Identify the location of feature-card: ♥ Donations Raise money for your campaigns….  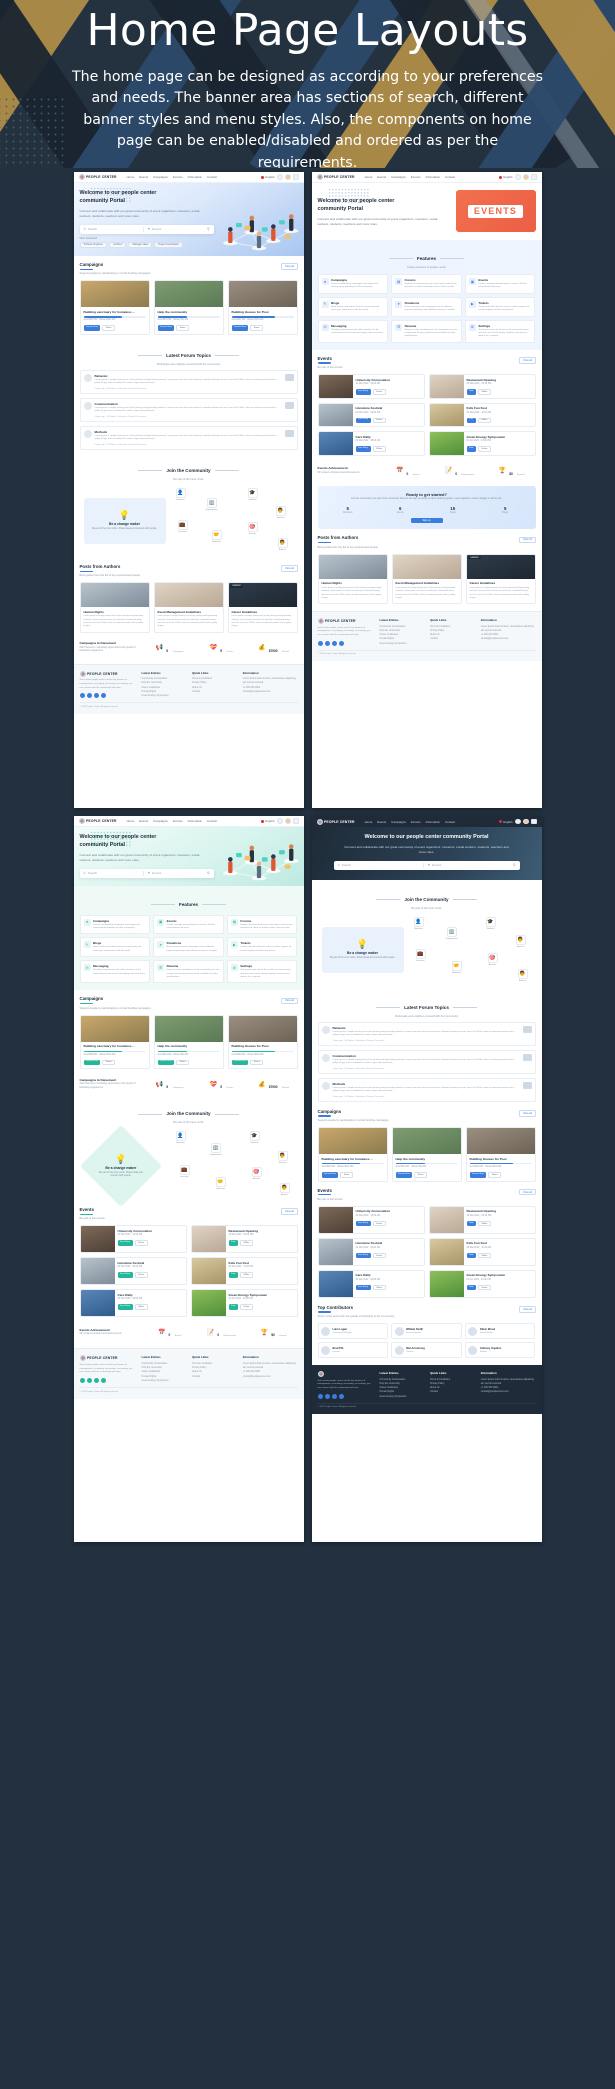
(188, 947).